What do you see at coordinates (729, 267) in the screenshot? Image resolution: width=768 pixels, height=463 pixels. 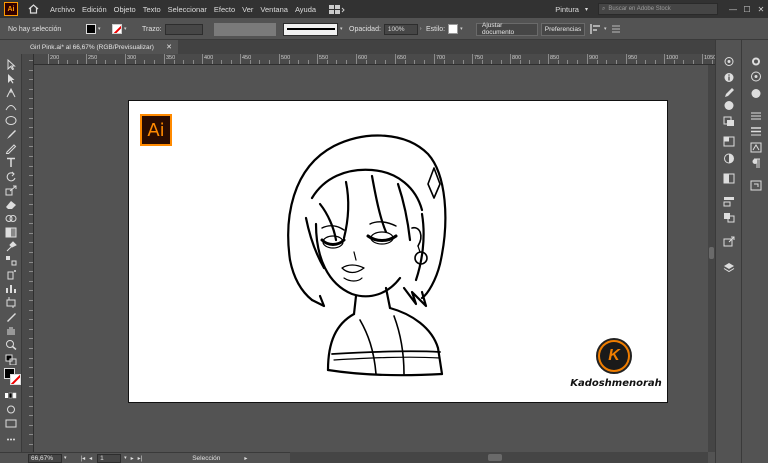 I see `layers-icon` at bounding box center [729, 267].